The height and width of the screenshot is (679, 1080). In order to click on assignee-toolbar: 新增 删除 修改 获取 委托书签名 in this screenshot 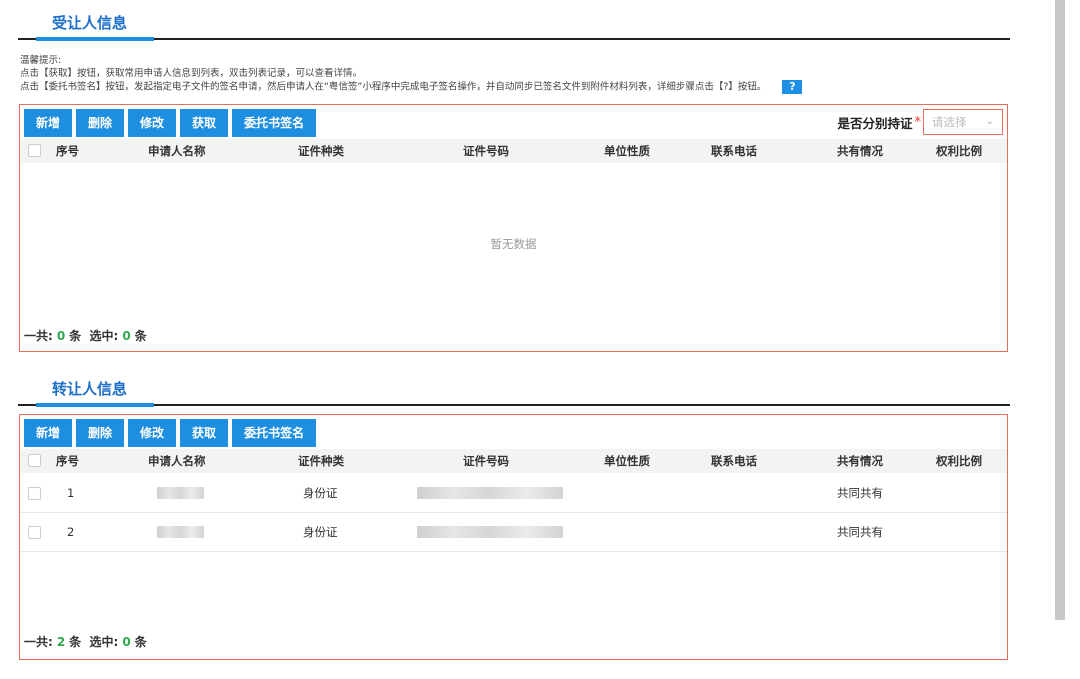, I will do `click(172, 123)`.